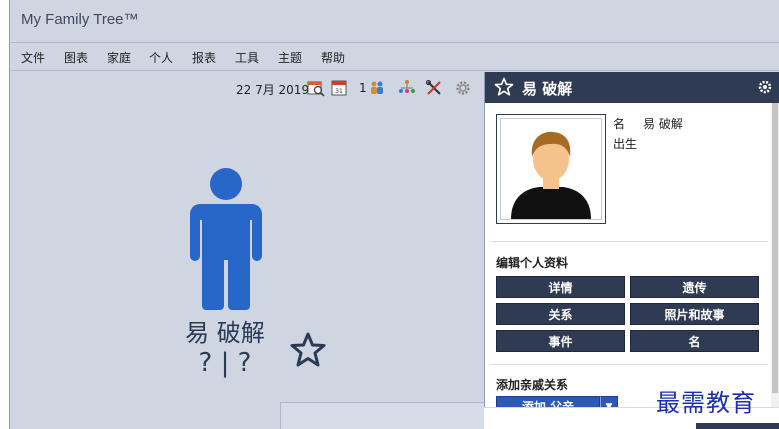 This screenshot has height=429, width=779. I want to click on person-dates: ? | ?, so click(225, 363).